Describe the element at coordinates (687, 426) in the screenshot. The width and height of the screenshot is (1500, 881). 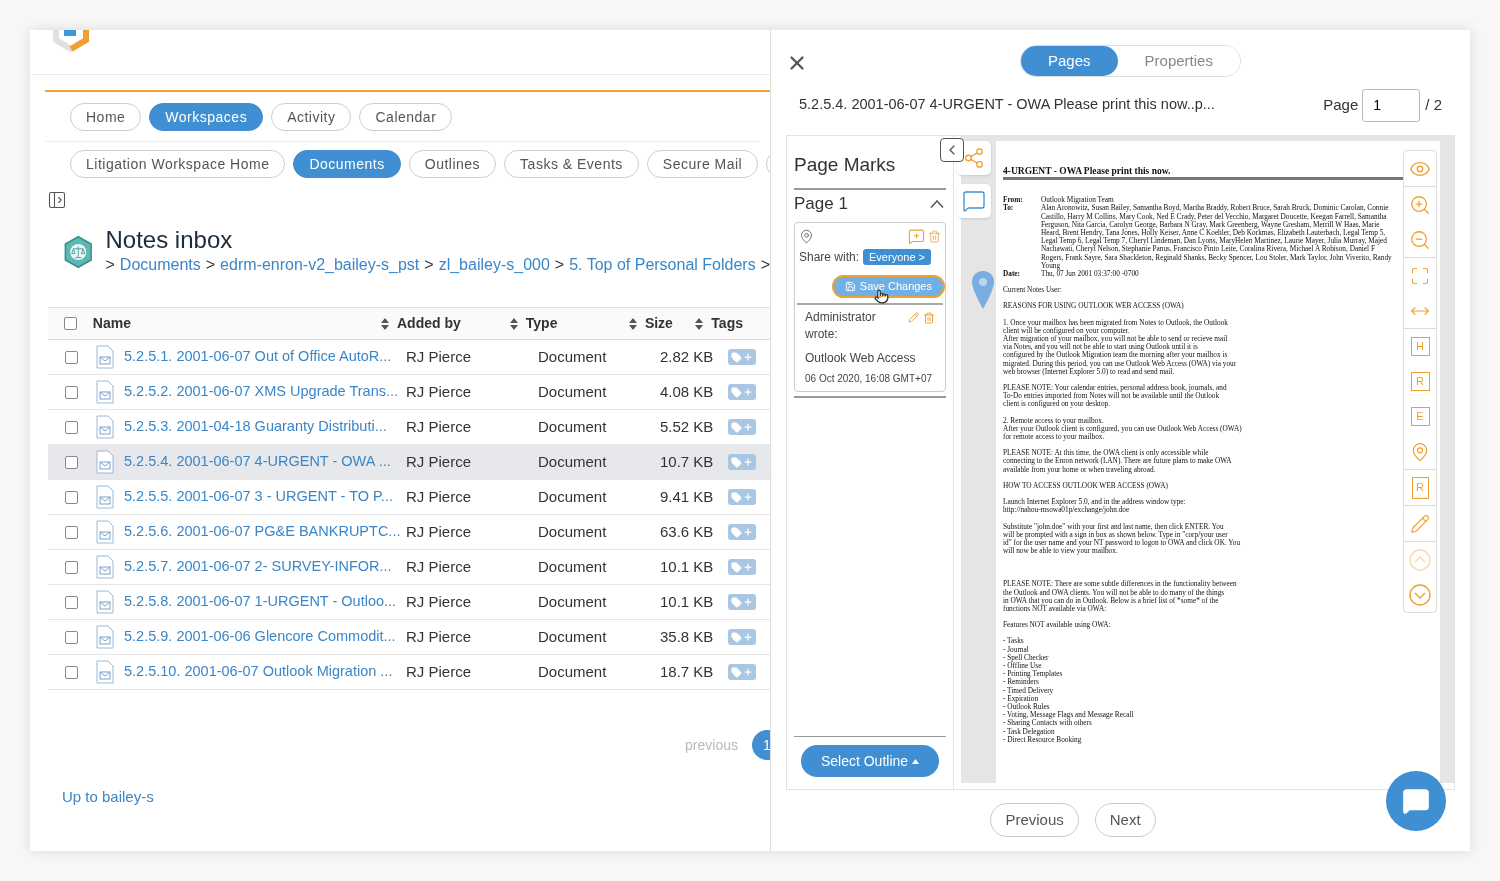
I see `table-cell-text: 5.52 KB` at that location.